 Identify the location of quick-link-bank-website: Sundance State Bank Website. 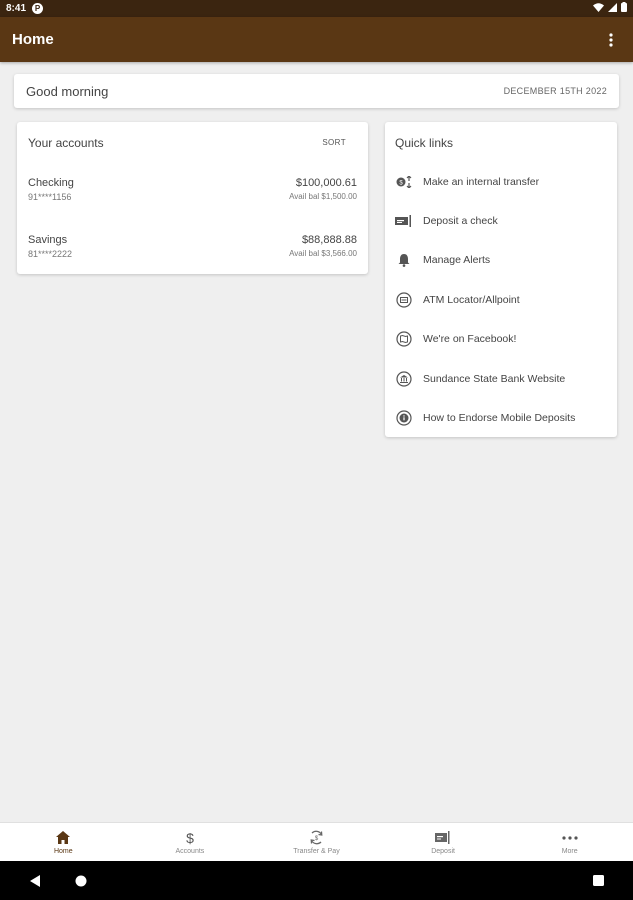
(501, 379).